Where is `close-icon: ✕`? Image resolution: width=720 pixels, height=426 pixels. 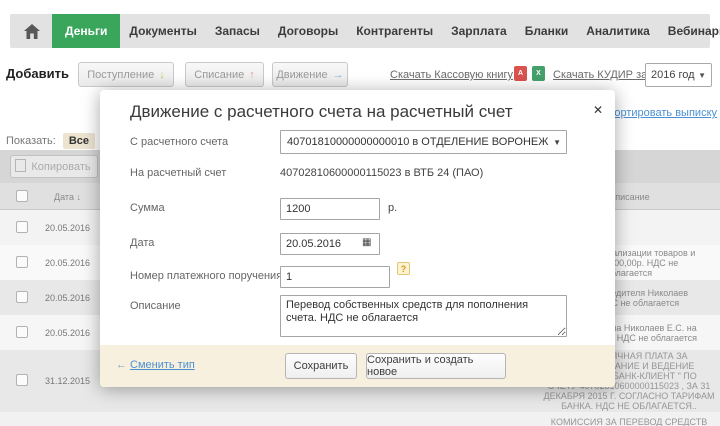 close-icon: ✕ is located at coordinates (598, 110).